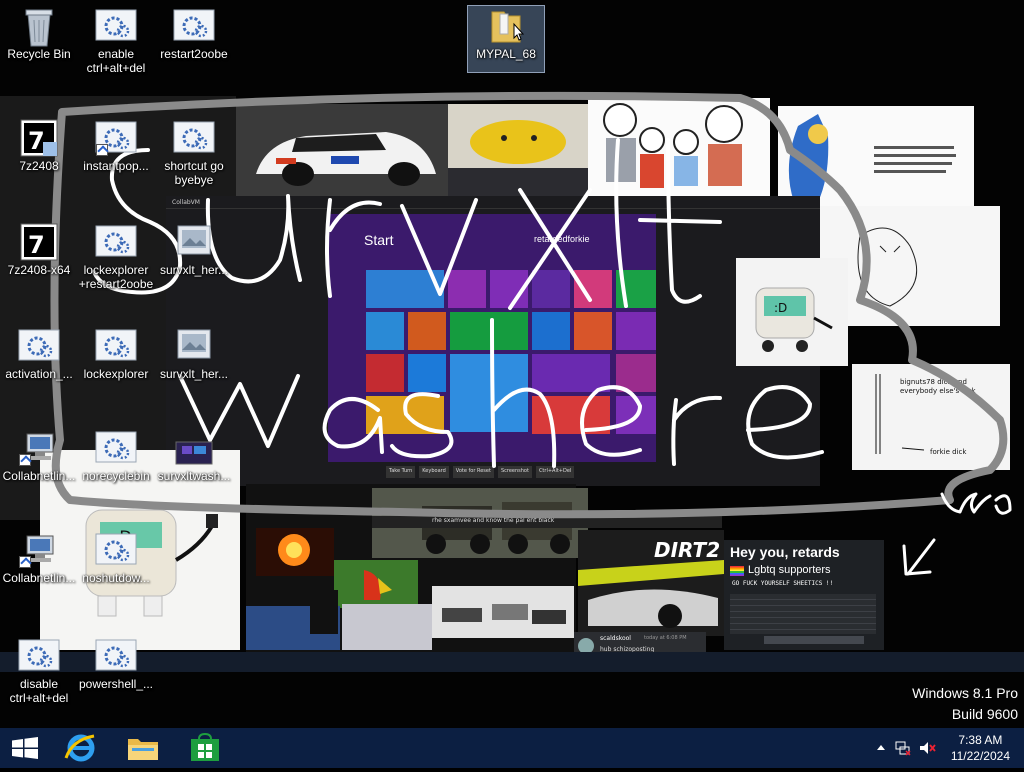  I want to click on network-tray-icon, so click(903, 748).